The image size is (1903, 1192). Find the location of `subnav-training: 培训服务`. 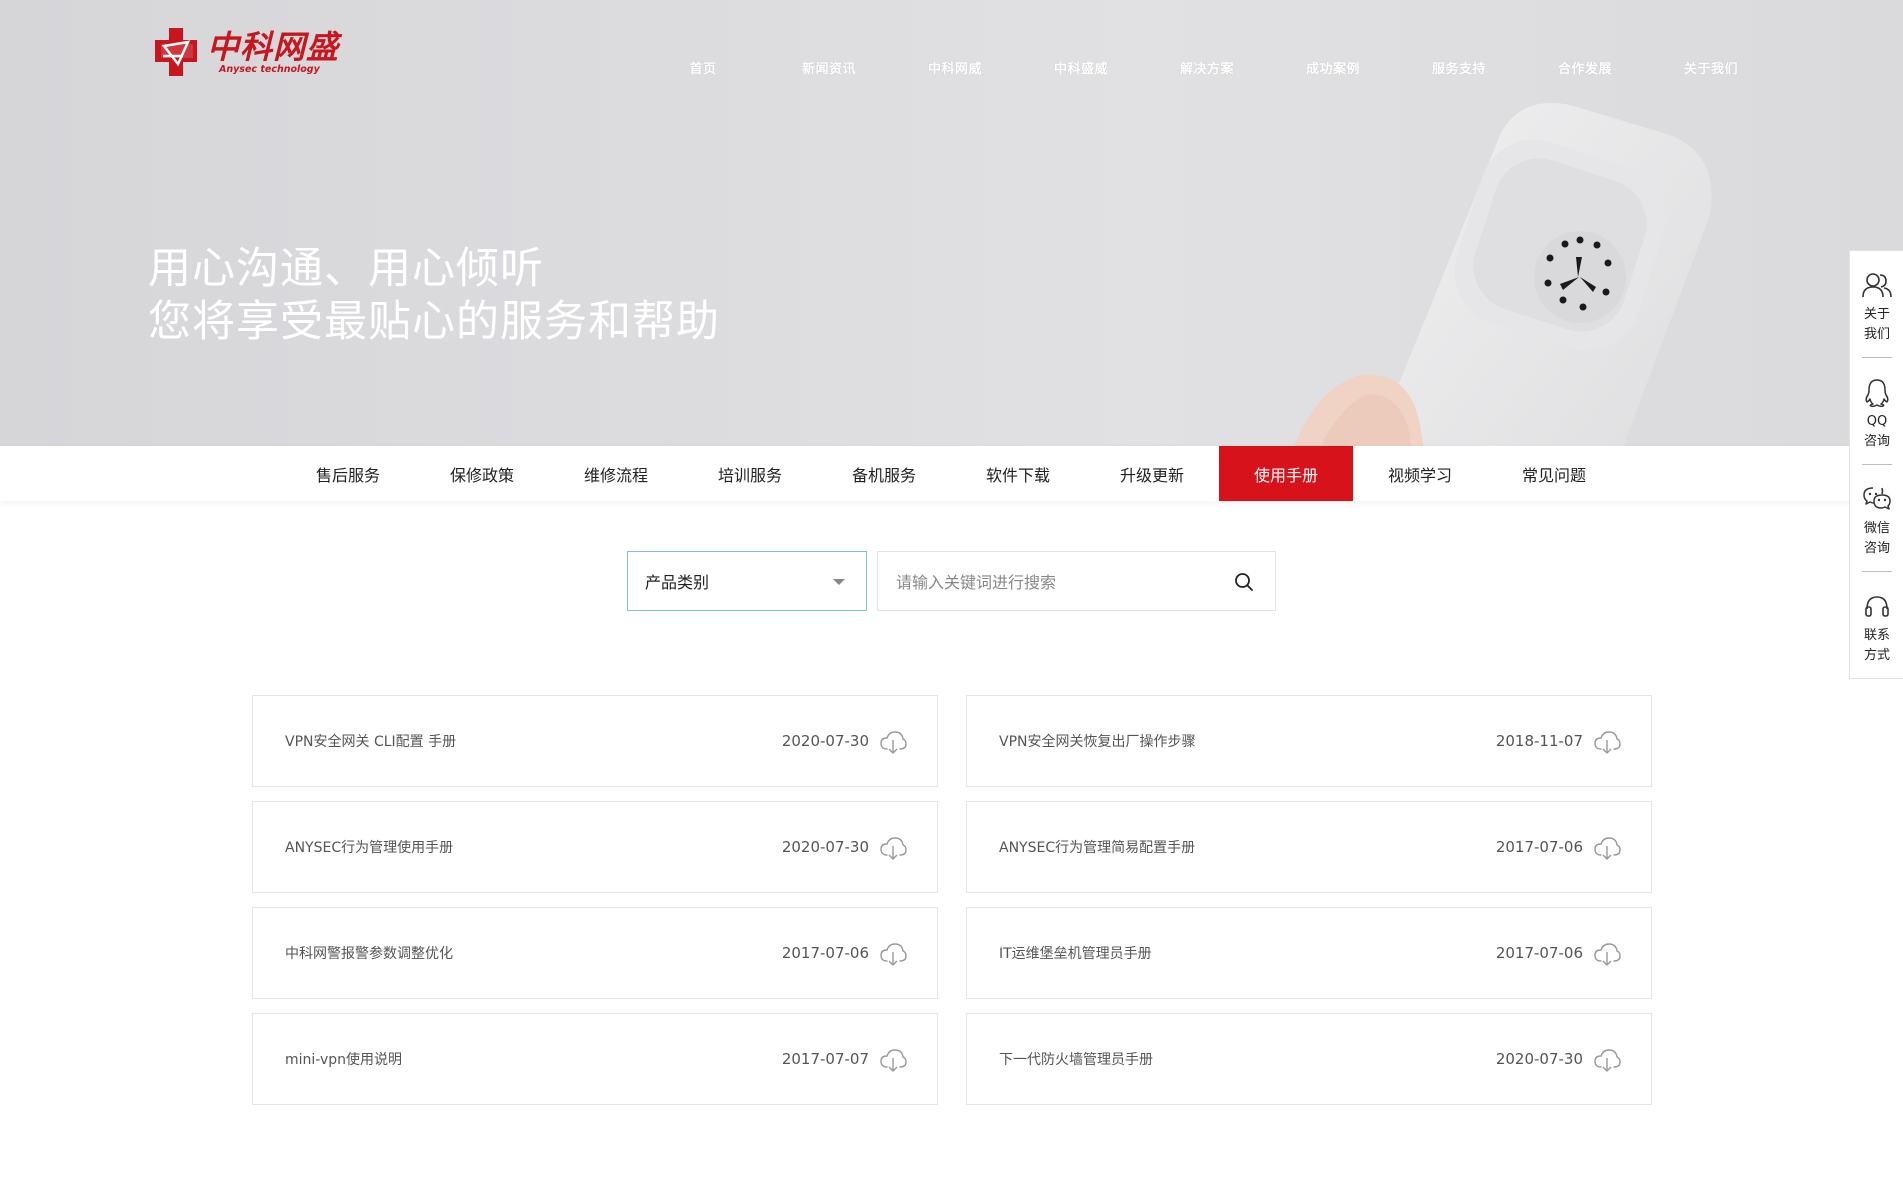

subnav-training: 培训服务 is located at coordinates (750, 473).